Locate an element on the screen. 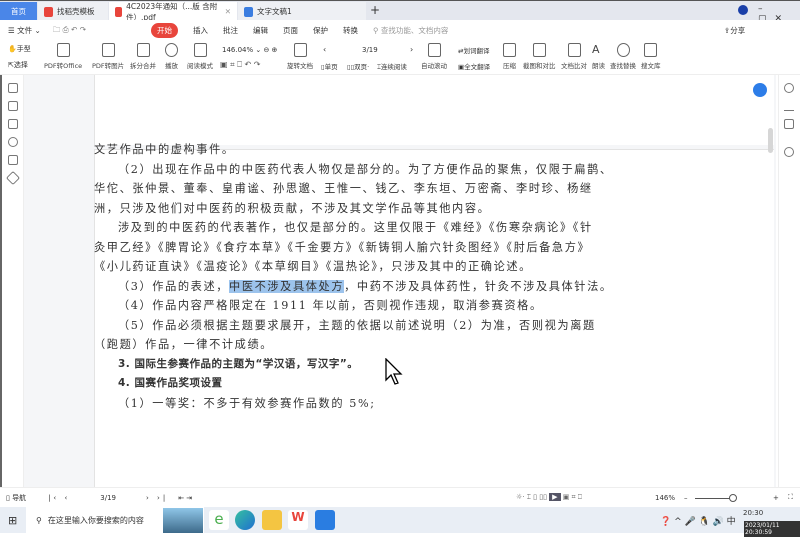  tab-label: 首页 is located at coordinates (18, 11).